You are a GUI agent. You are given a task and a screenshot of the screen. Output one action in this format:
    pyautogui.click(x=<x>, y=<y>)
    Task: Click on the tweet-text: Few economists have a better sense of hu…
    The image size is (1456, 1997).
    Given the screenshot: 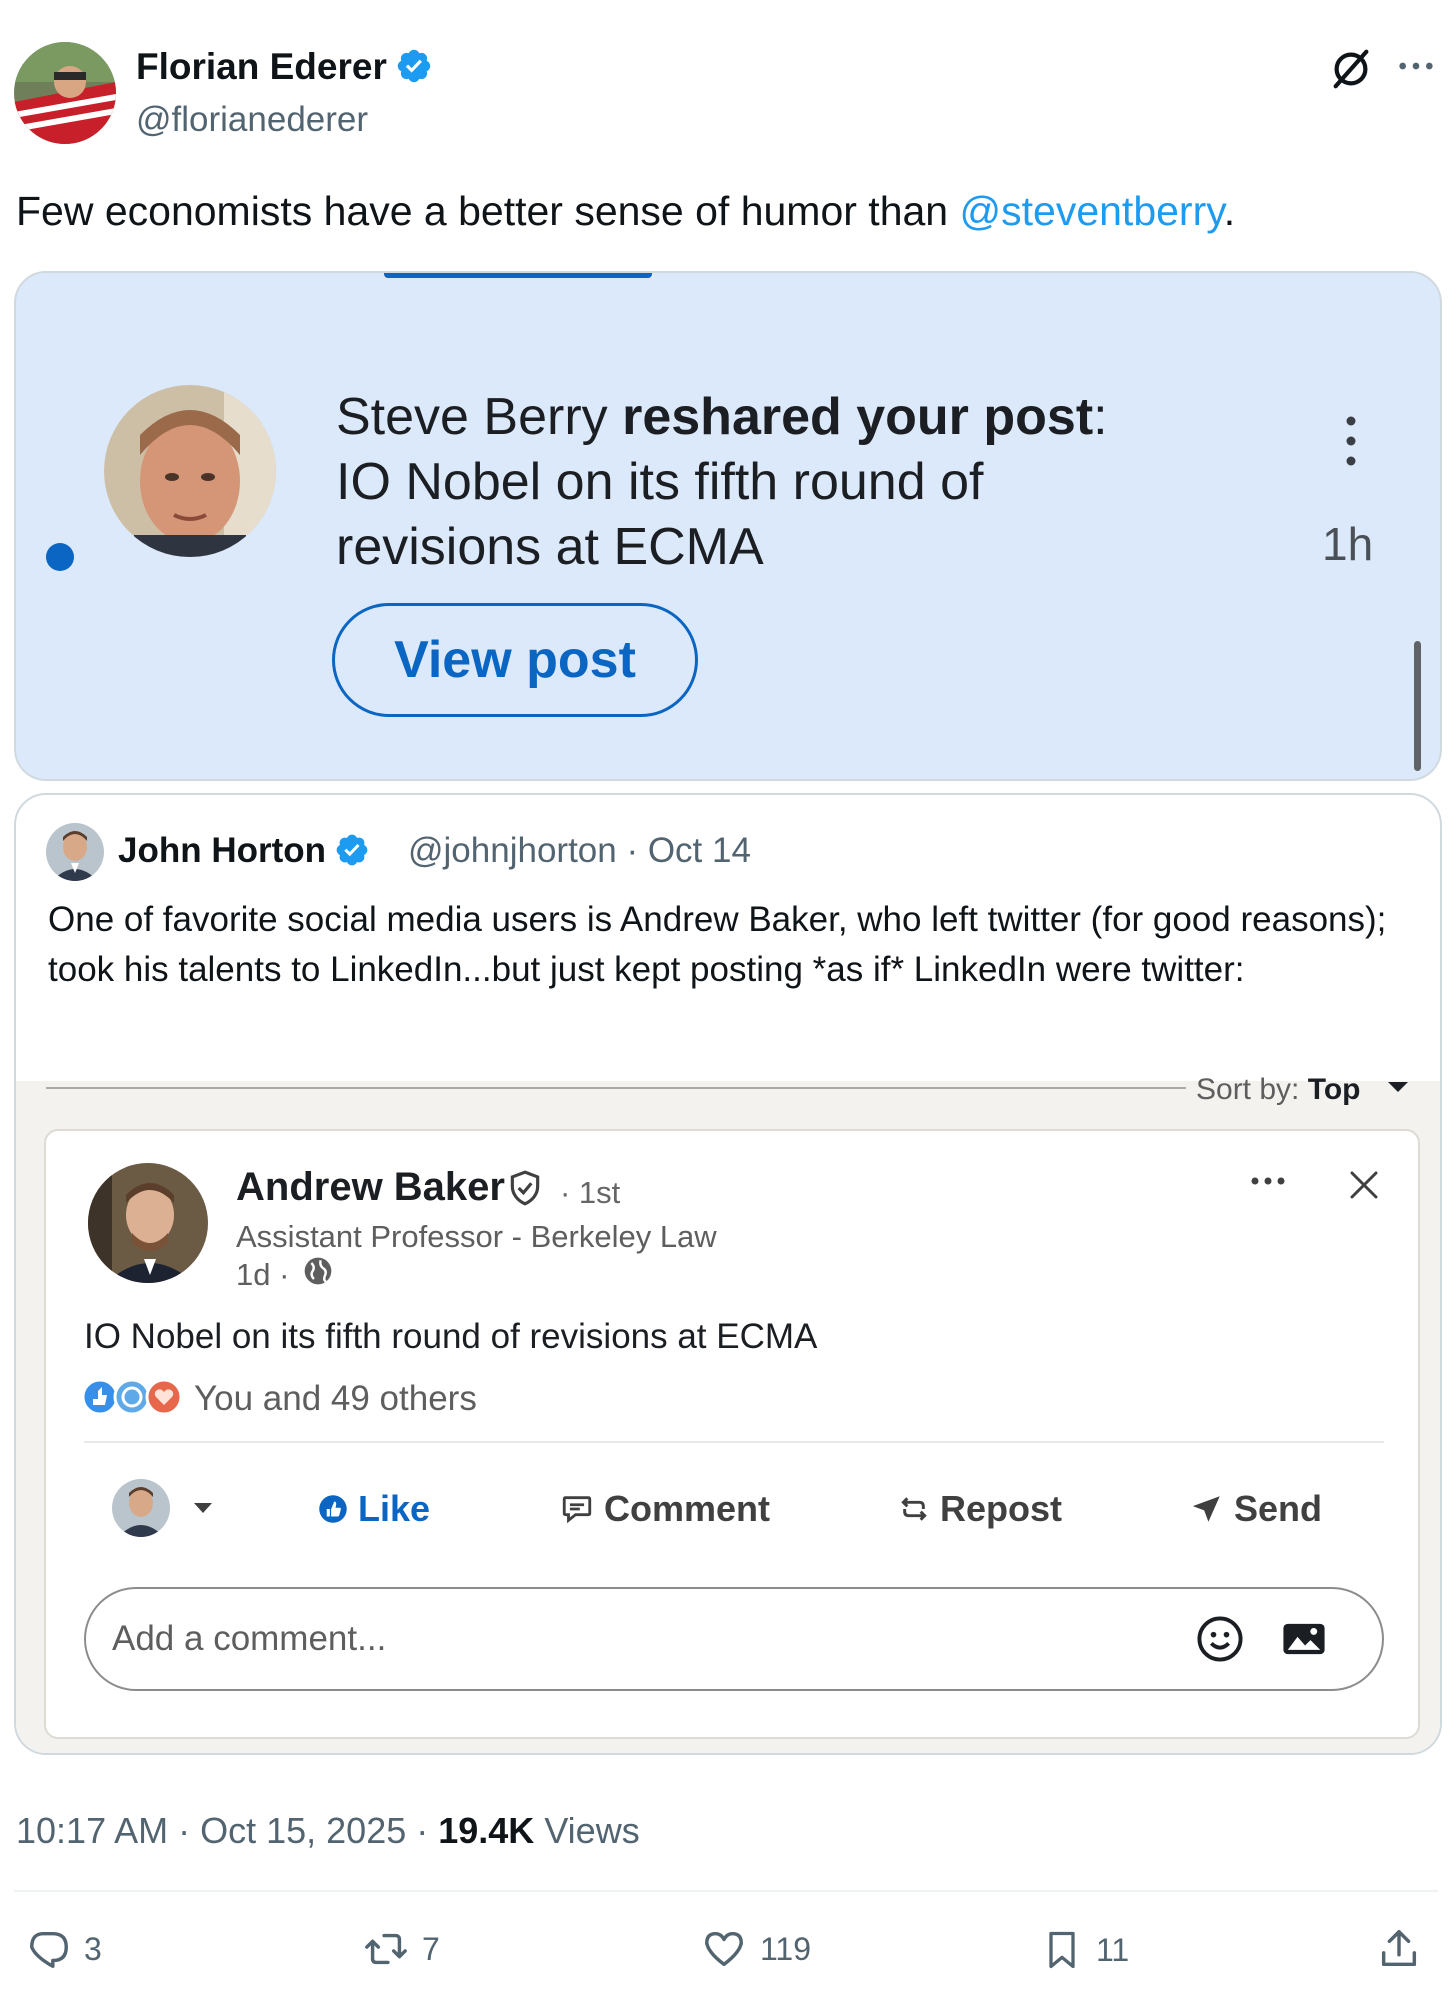 What is the action you would take?
    pyautogui.click(x=626, y=211)
    